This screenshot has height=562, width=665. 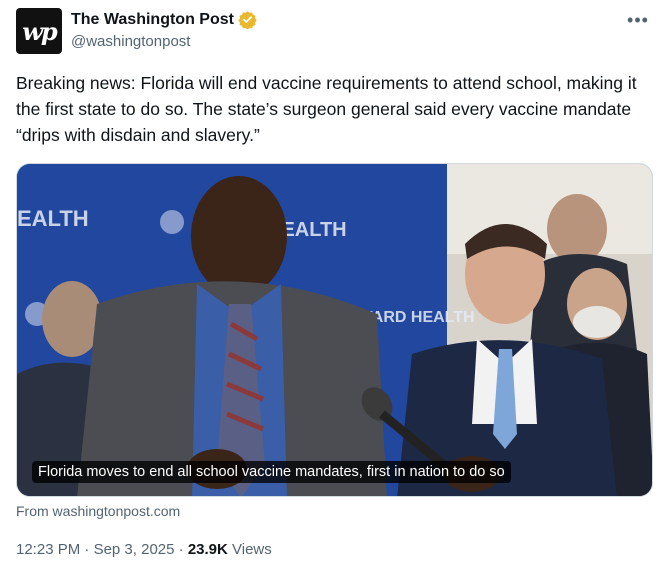 I want to click on tweet-date: Sep 3, 2025, so click(x=134, y=549).